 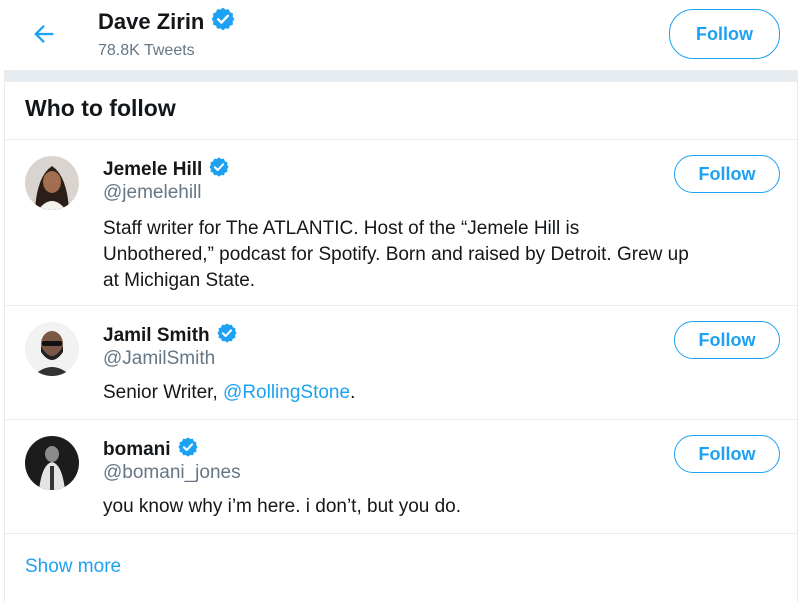 I want to click on user-handle-jemele-hill: @jemelehill, so click(x=152, y=192).